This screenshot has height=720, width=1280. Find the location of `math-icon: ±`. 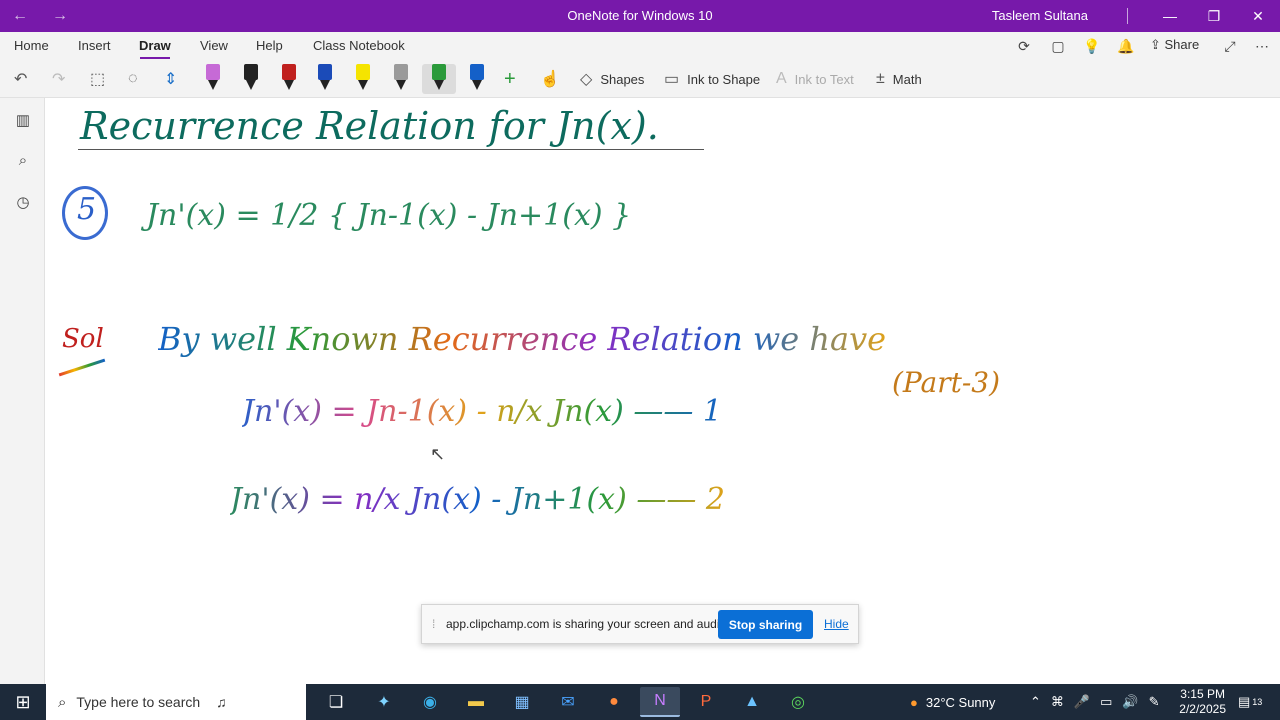

math-icon: ± is located at coordinates (880, 78).